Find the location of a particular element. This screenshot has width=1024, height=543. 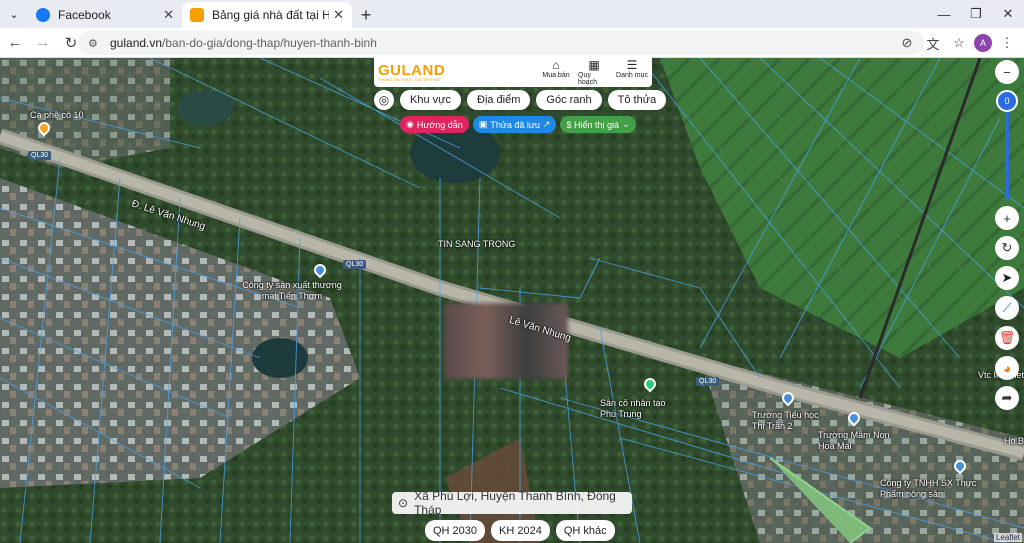

guland-logo: GULAND THÔNG TIN THẬT - GIÁ TRỊ THẬT is located at coordinates (411, 72).